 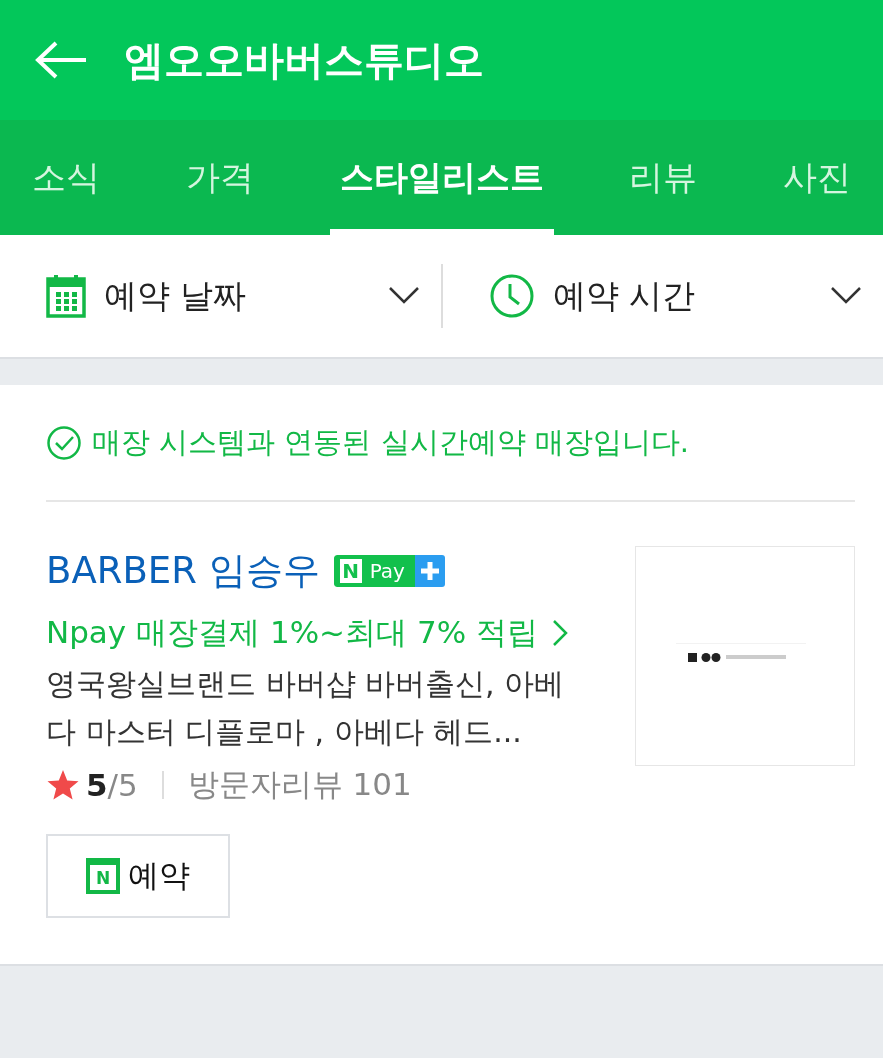 What do you see at coordinates (103, 876) in the screenshot?
I see `calendar-icon: N` at bounding box center [103, 876].